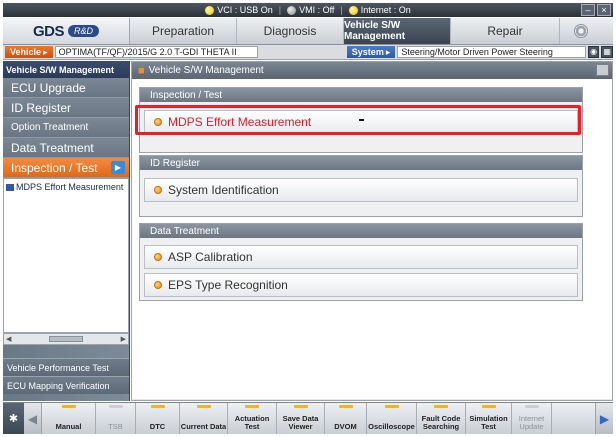 The width and height of the screenshot is (616, 437). I want to click on toolbar-button-label: DVOM, so click(345, 426).